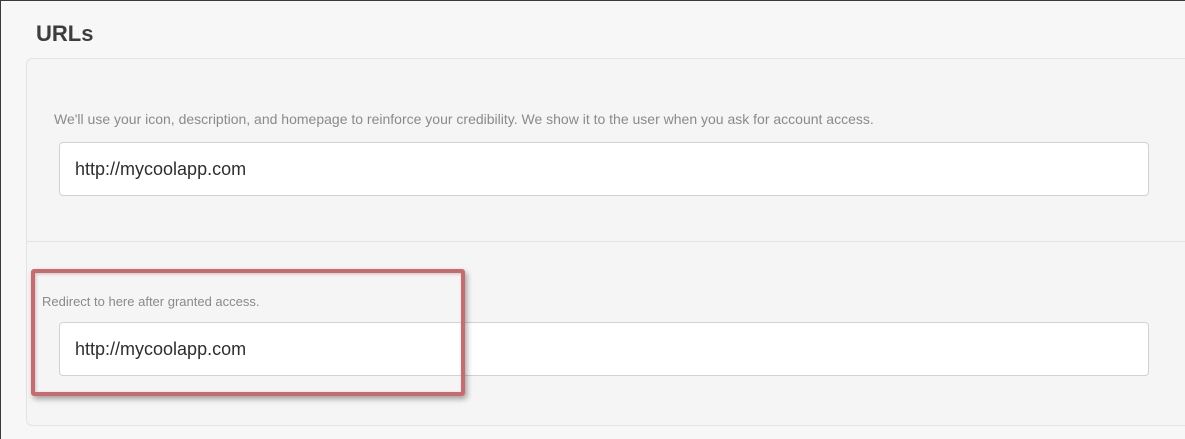 This screenshot has width=1185, height=439. I want to click on section-divider, so click(606, 241).